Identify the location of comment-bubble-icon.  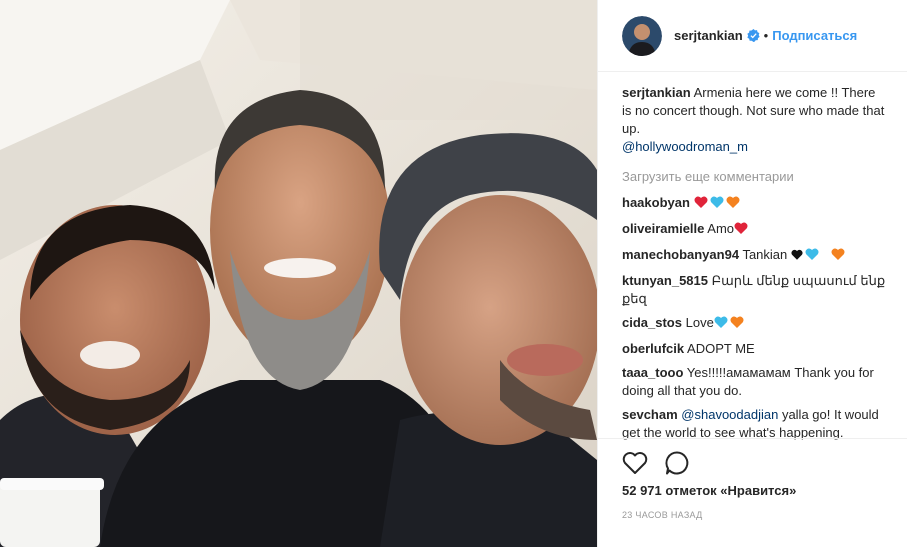
(677, 464).